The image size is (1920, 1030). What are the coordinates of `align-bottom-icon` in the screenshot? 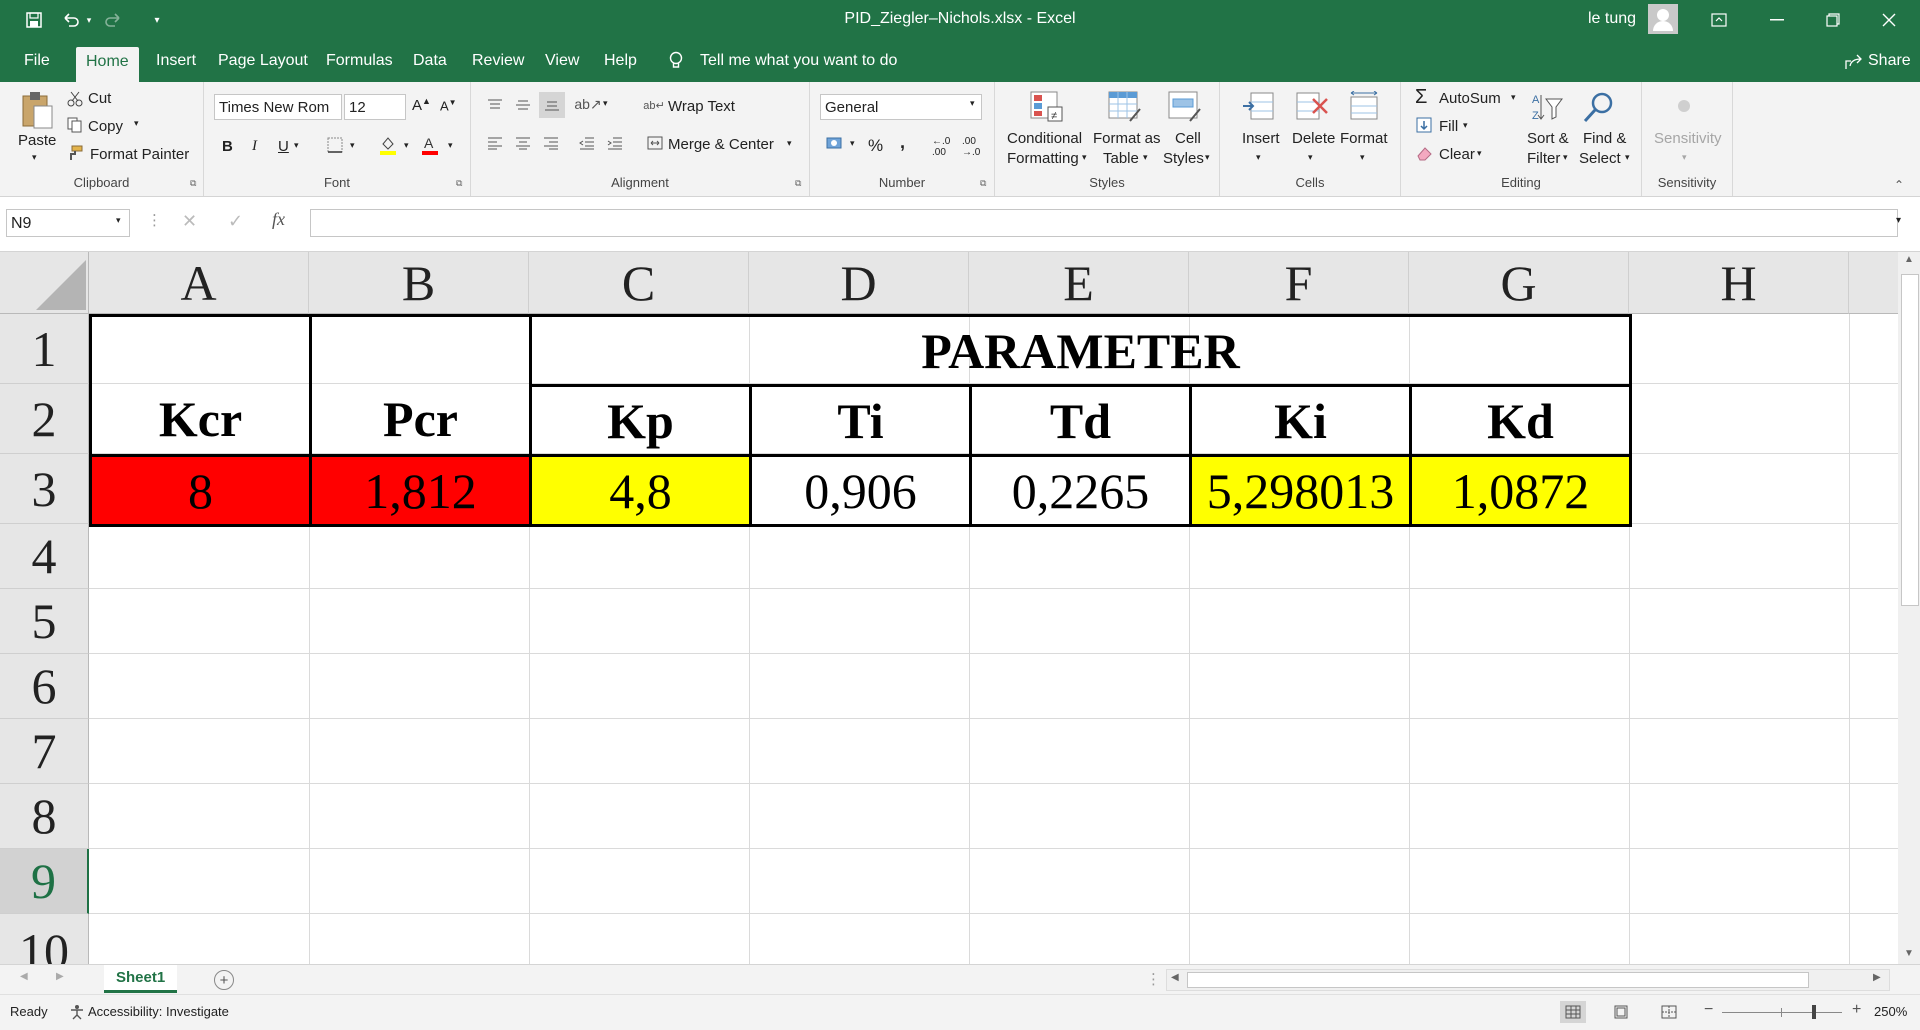 It's located at (552, 105).